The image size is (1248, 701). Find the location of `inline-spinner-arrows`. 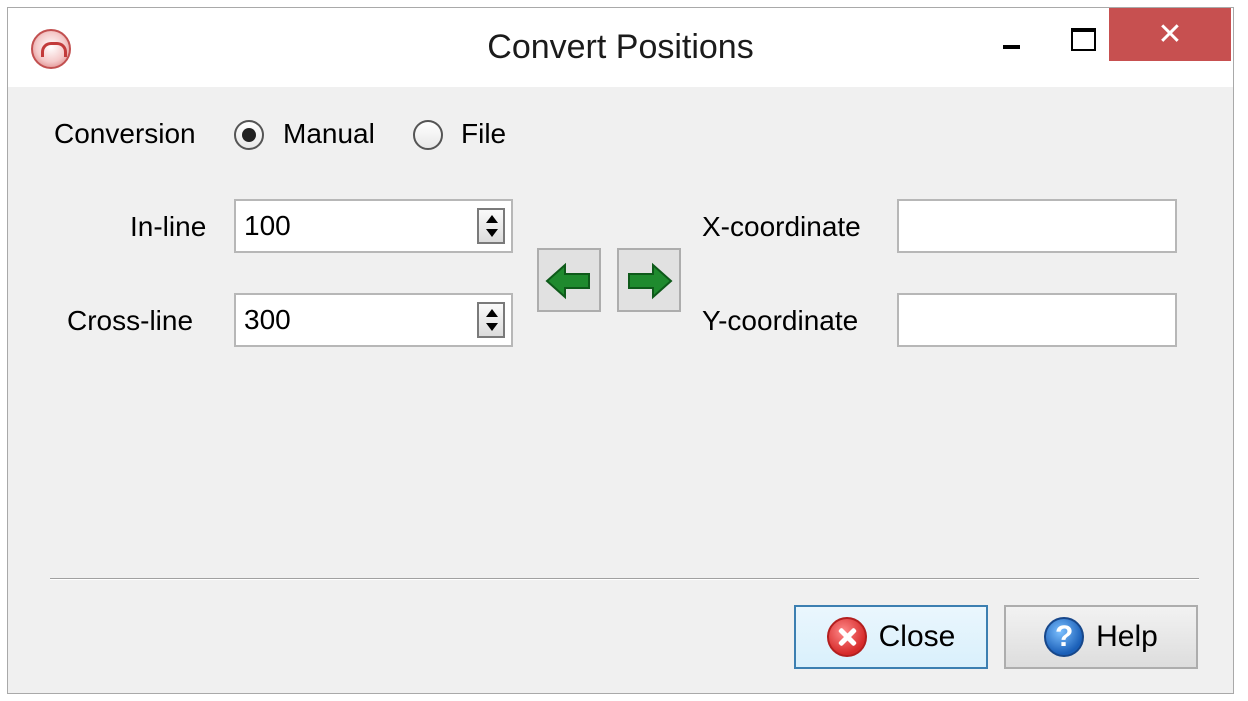

inline-spinner-arrows is located at coordinates (491, 226).